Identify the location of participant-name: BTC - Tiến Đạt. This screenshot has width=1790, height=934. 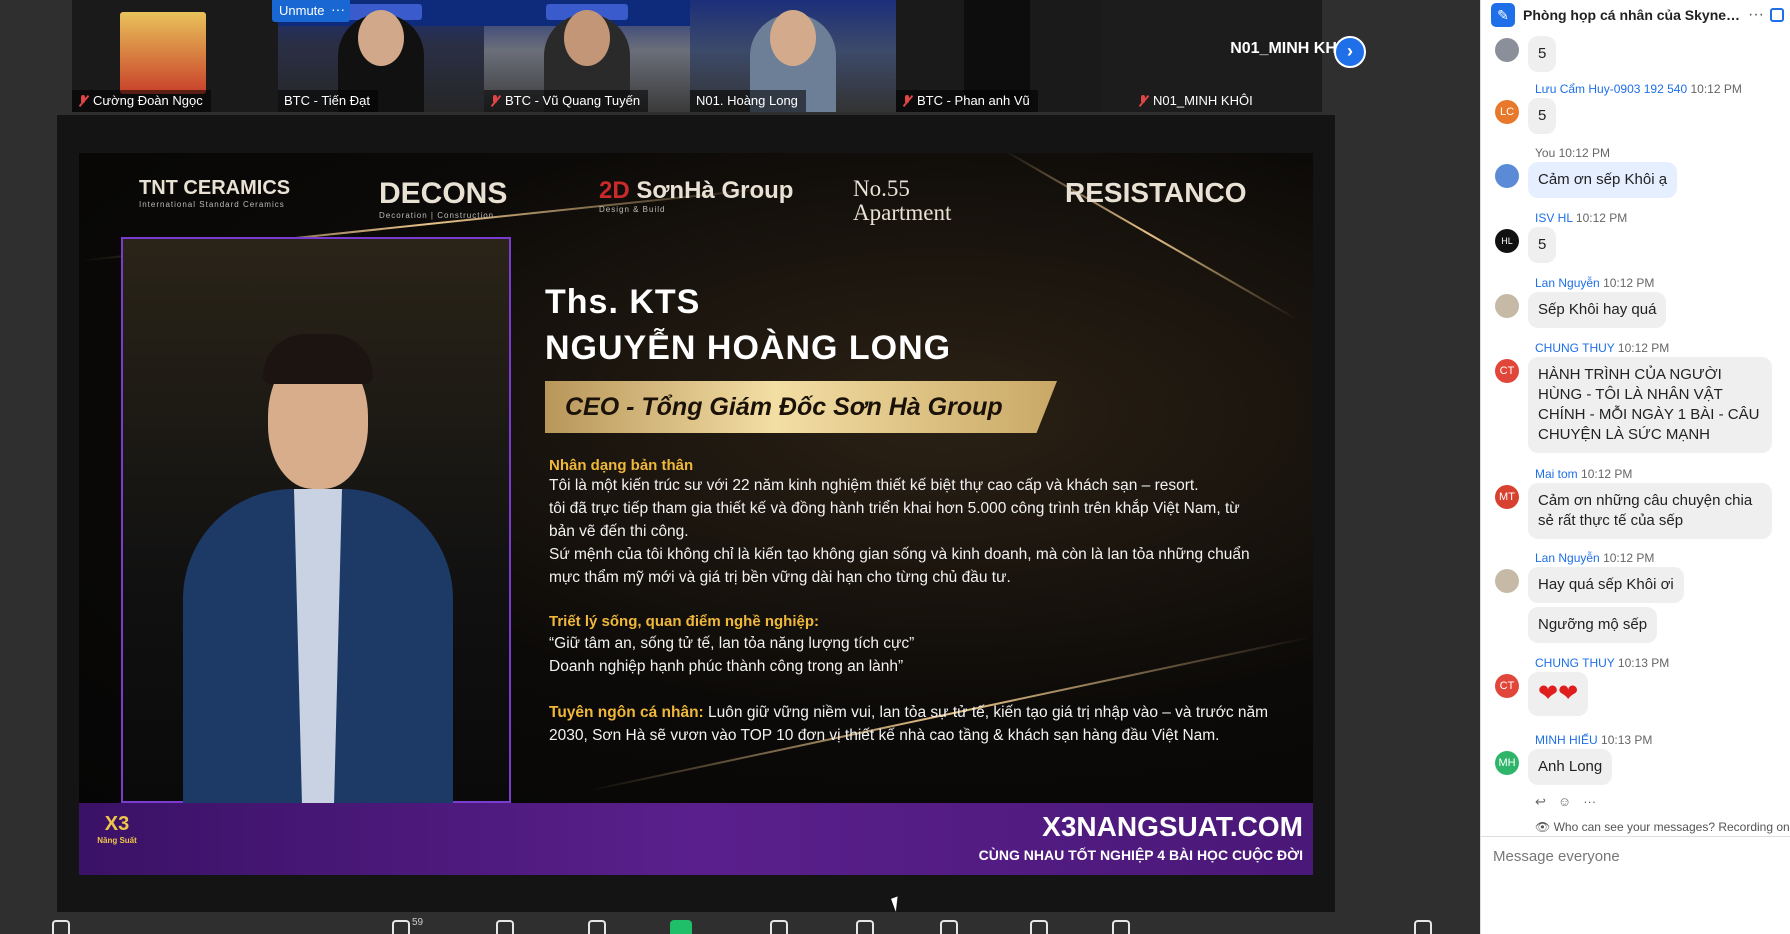
(327, 100).